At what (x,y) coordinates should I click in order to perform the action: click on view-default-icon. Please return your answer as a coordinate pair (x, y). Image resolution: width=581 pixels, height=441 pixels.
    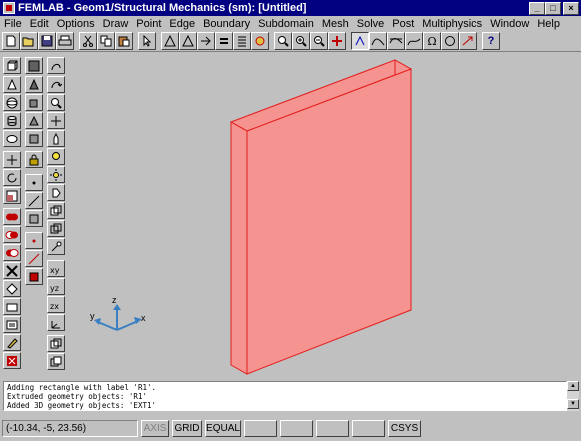
    Looking at the image, I should click on (56, 322).